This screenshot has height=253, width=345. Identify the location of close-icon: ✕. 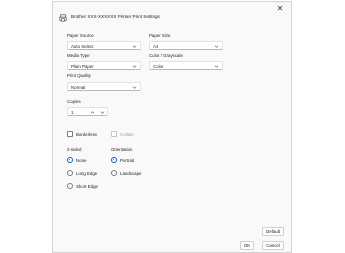
(280, 9).